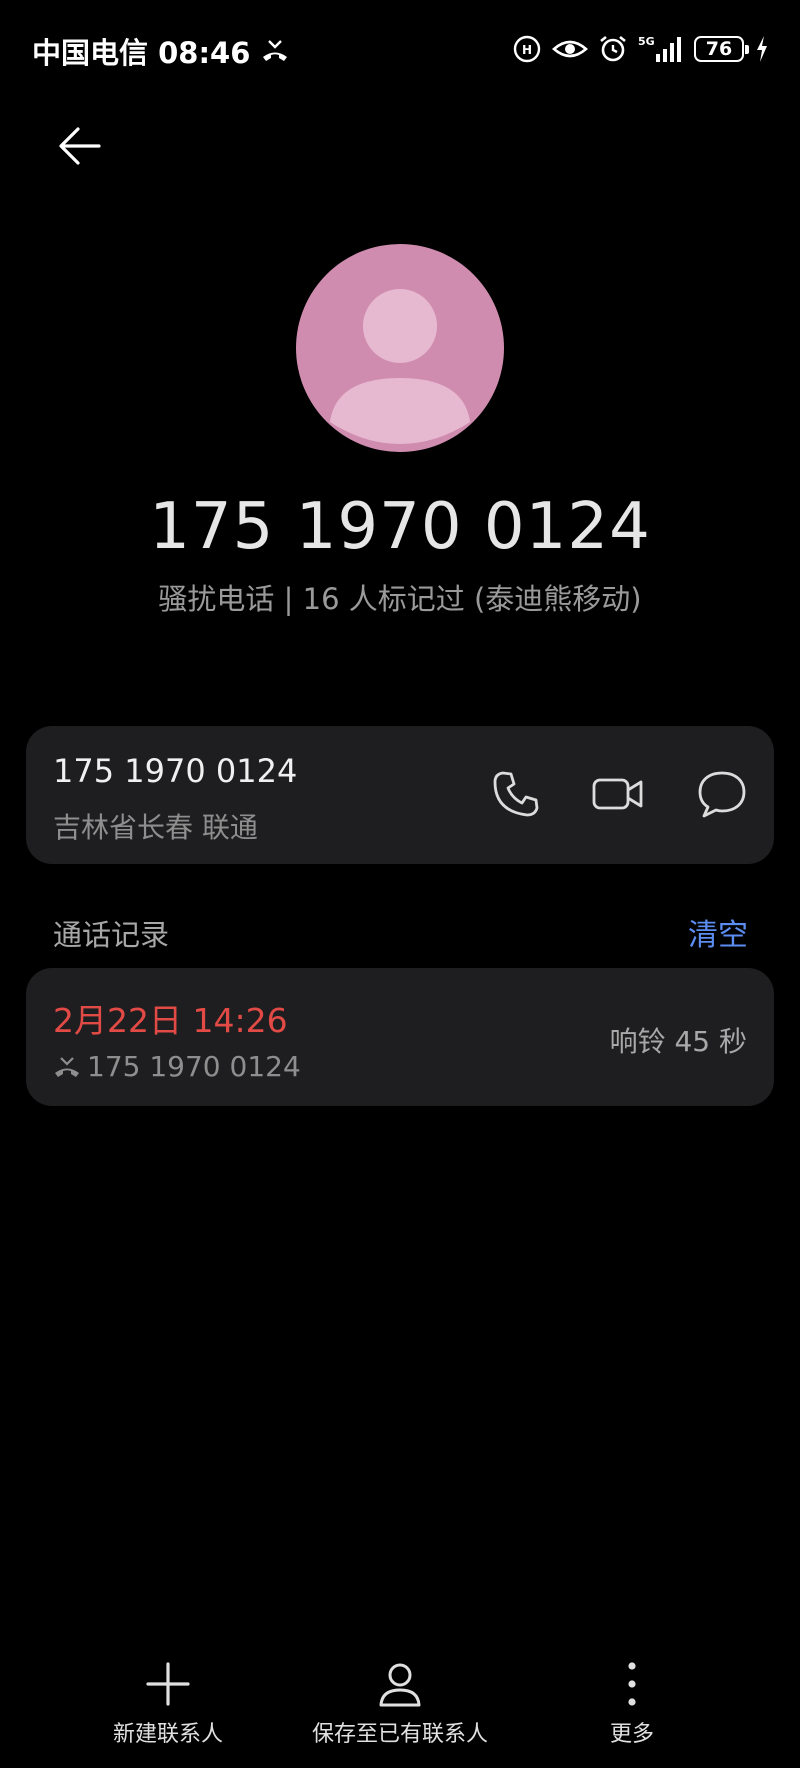 The width and height of the screenshot is (800, 1768). Describe the element at coordinates (718, 932) in the screenshot. I see `clear-log-button: 清空` at that location.